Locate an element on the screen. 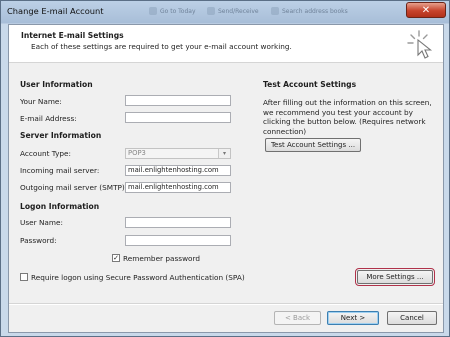  your-name-field is located at coordinates (178, 100).